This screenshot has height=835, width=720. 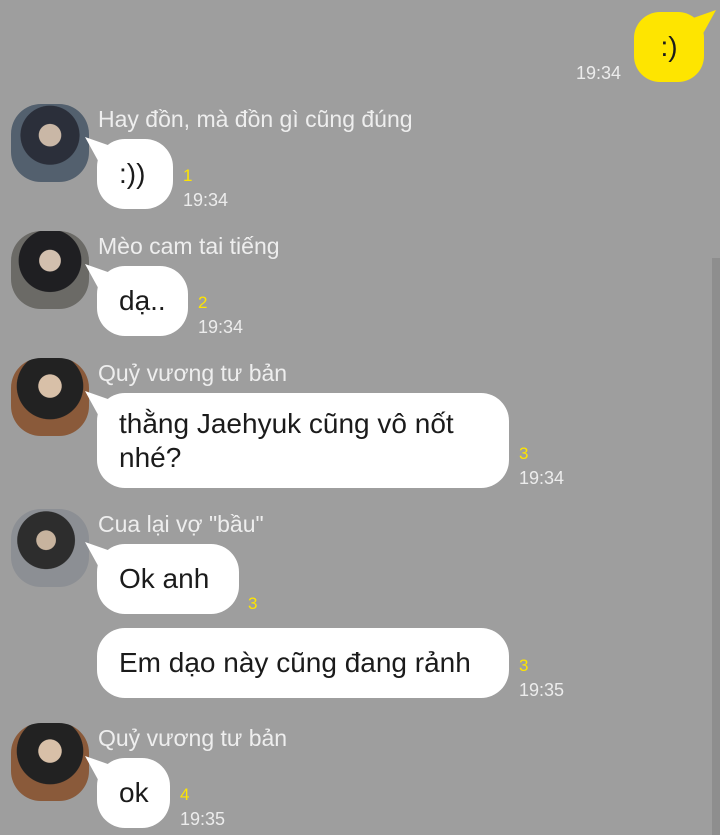 What do you see at coordinates (203, 302) in the screenshot?
I see `unread-count: 2` at bounding box center [203, 302].